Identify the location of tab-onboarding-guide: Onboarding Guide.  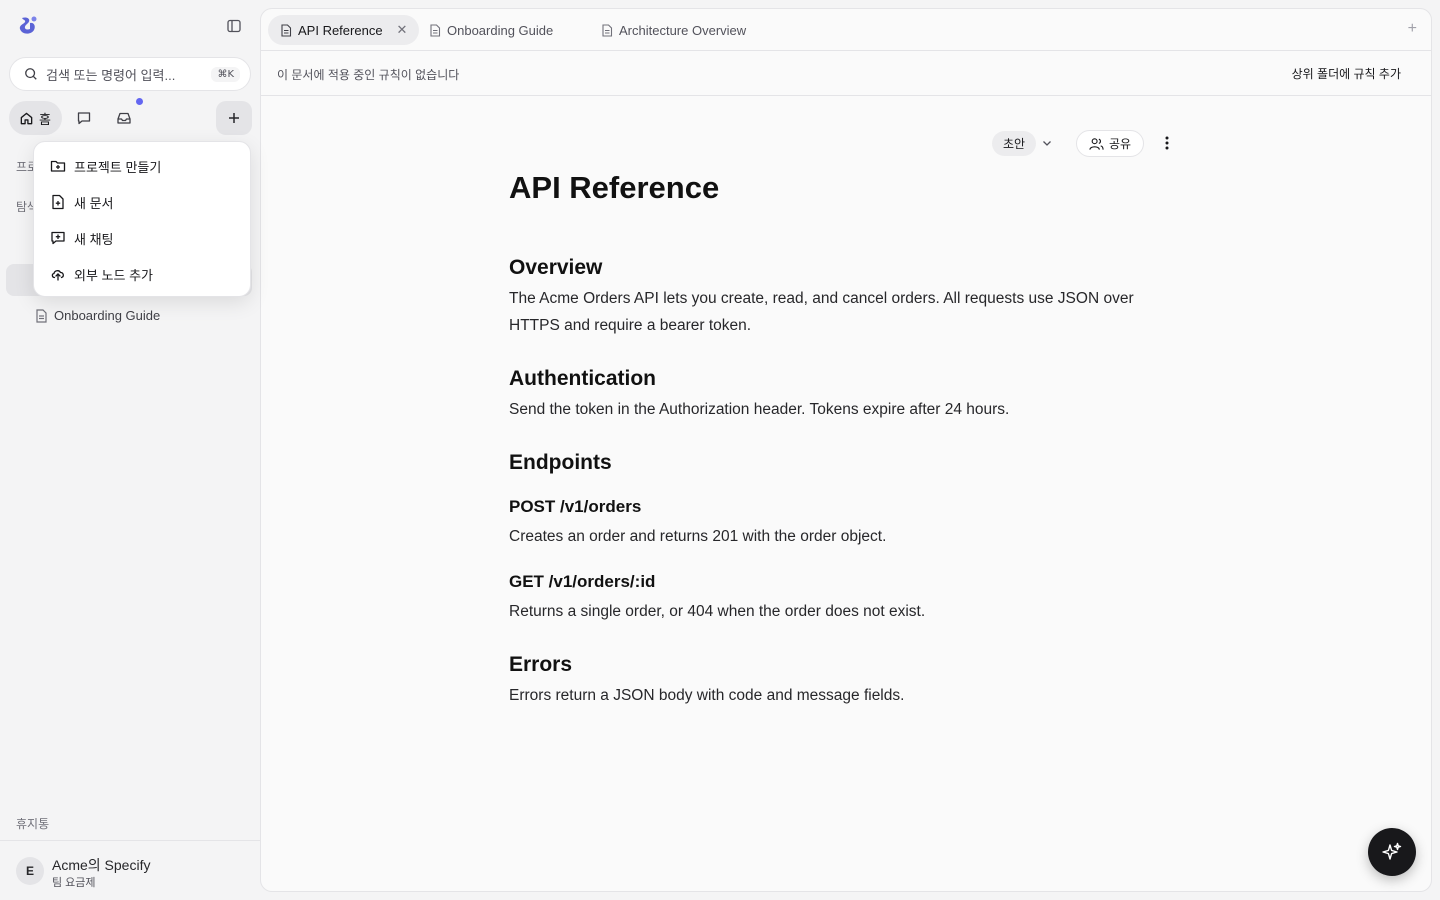
(491, 30).